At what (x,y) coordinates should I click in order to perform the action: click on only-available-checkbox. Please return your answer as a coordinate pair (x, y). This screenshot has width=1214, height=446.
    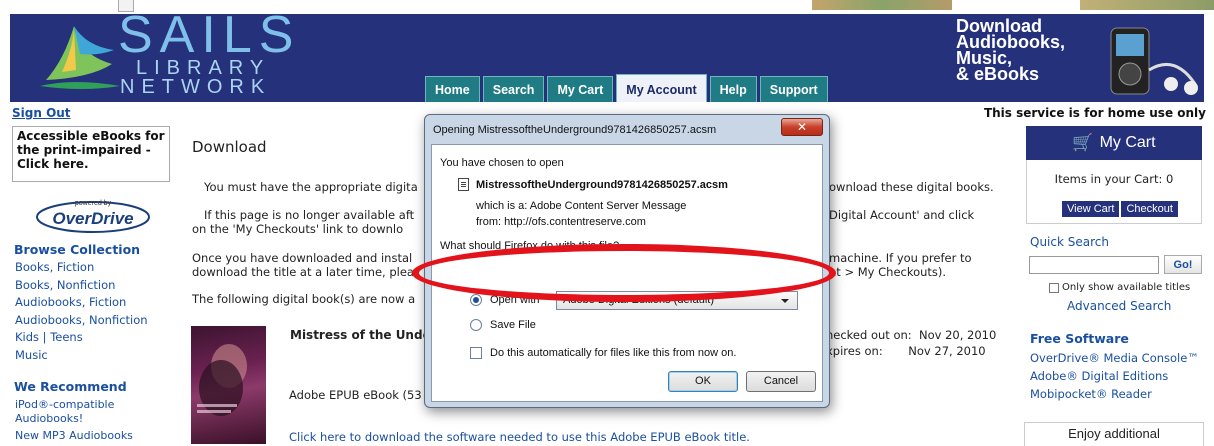
    Looking at the image, I should click on (1054, 288).